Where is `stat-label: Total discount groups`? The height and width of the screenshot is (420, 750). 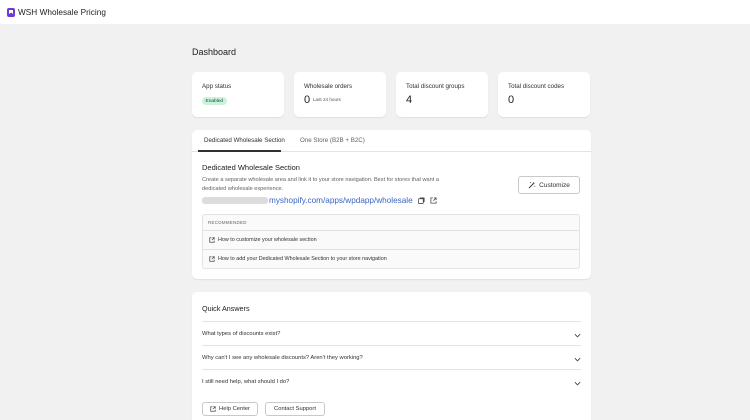 stat-label: Total discount groups is located at coordinates (435, 86).